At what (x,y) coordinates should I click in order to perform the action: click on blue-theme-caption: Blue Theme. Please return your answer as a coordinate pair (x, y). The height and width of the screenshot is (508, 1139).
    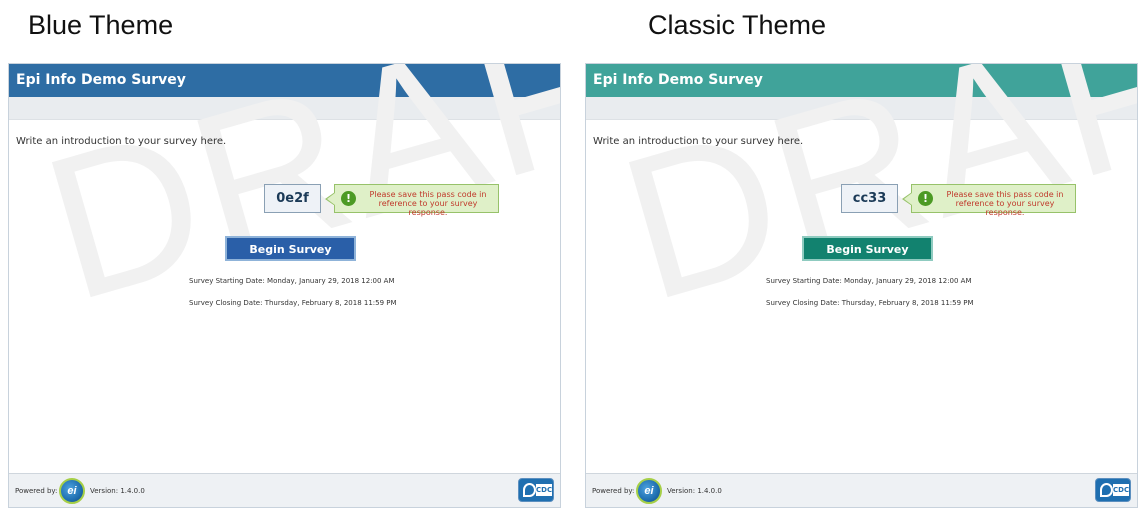
    Looking at the image, I should click on (101, 25).